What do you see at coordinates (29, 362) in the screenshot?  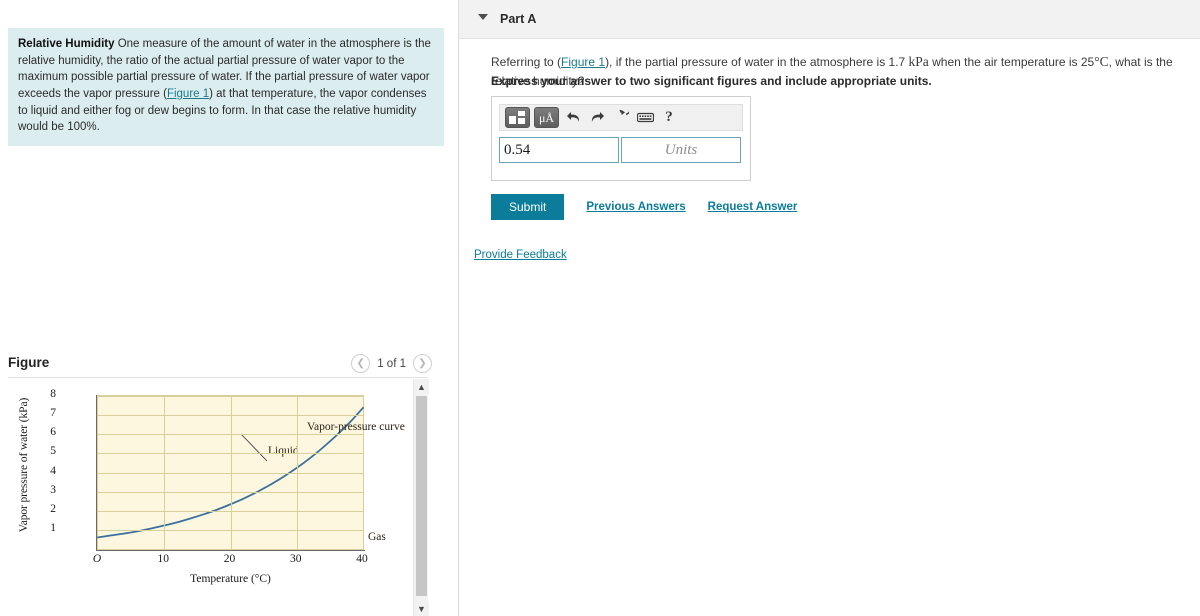 I see `figure-panel-title: Figure` at bounding box center [29, 362].